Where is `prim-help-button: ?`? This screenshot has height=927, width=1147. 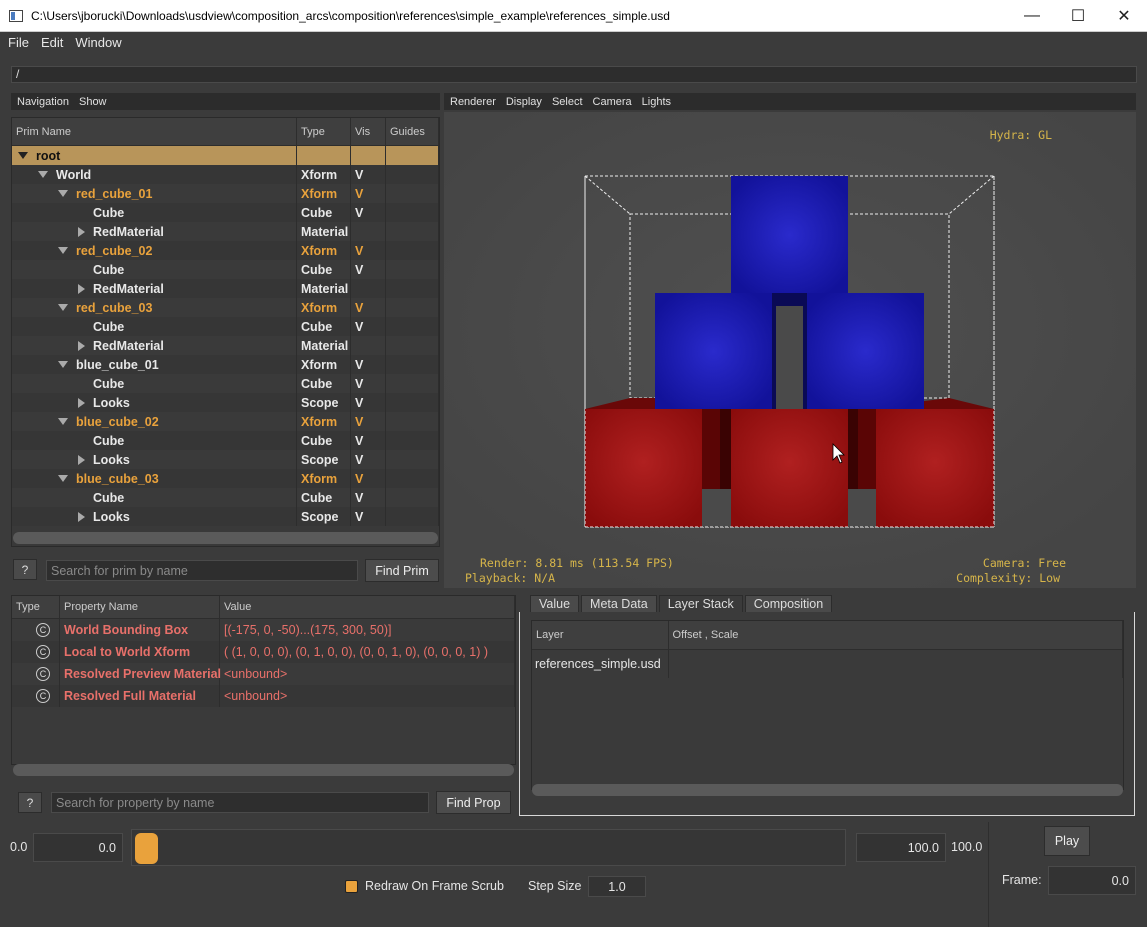 prim-help-button: ? is located at coordinates (25, 569).